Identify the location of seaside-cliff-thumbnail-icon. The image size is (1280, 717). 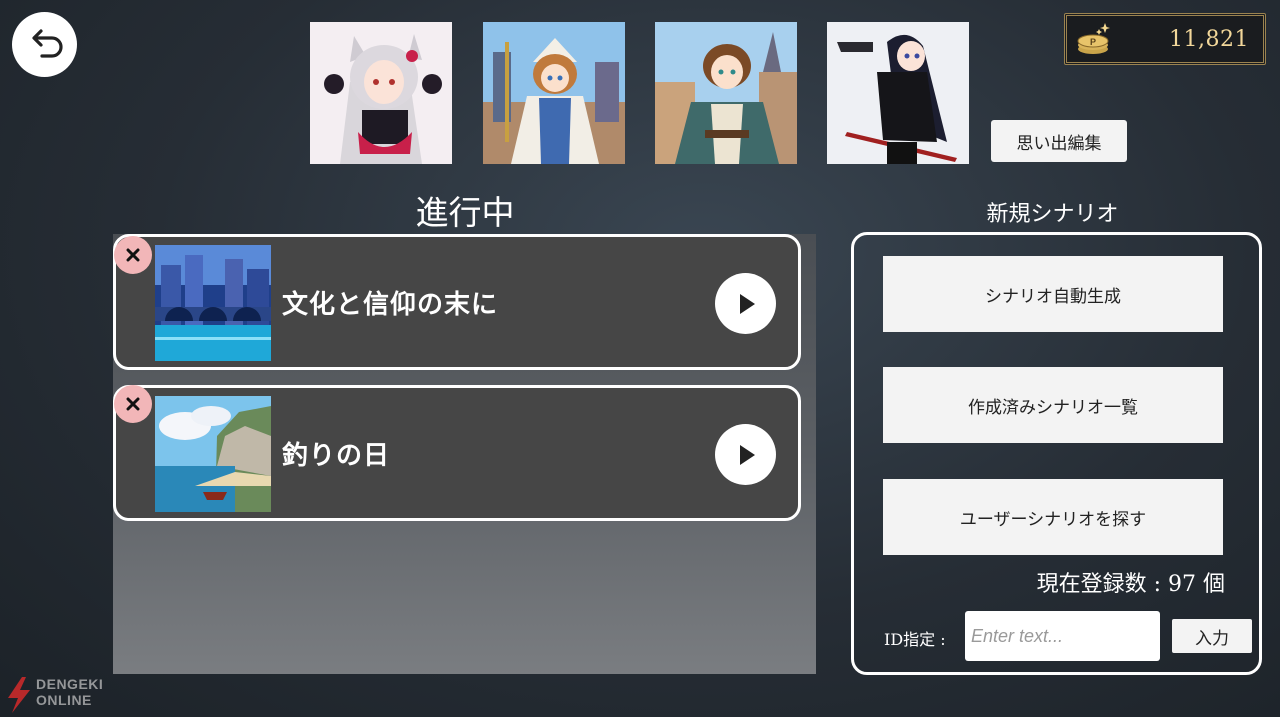
(213, 454).